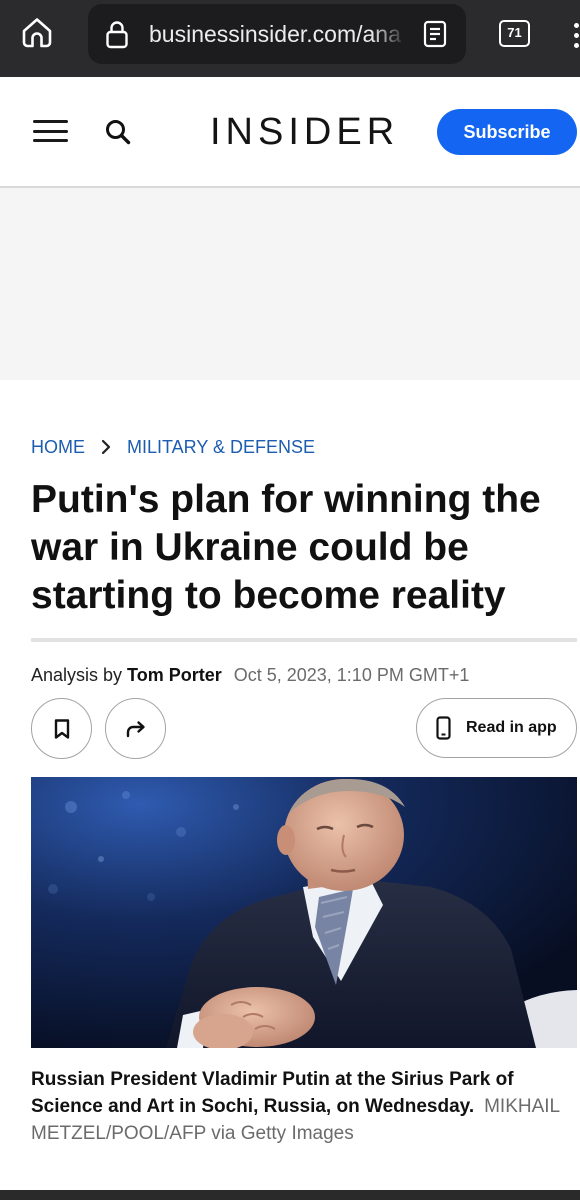 This screenshot has width=580, height=1200. I want to click on browser-toolbar: businessinsider.com/ana 71, so click(290, 38).